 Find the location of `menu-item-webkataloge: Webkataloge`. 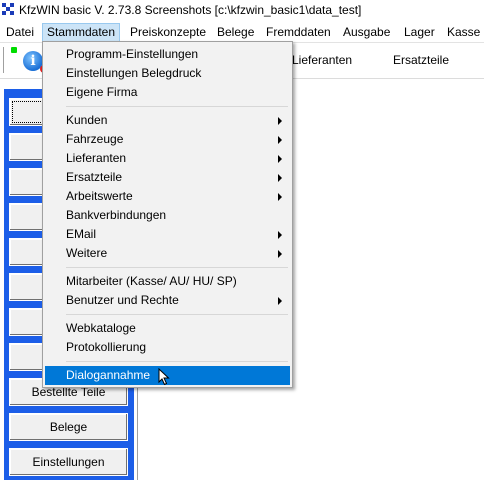

menu-item-webkataloge: Webkataloge is located at coordinates (167, 328).